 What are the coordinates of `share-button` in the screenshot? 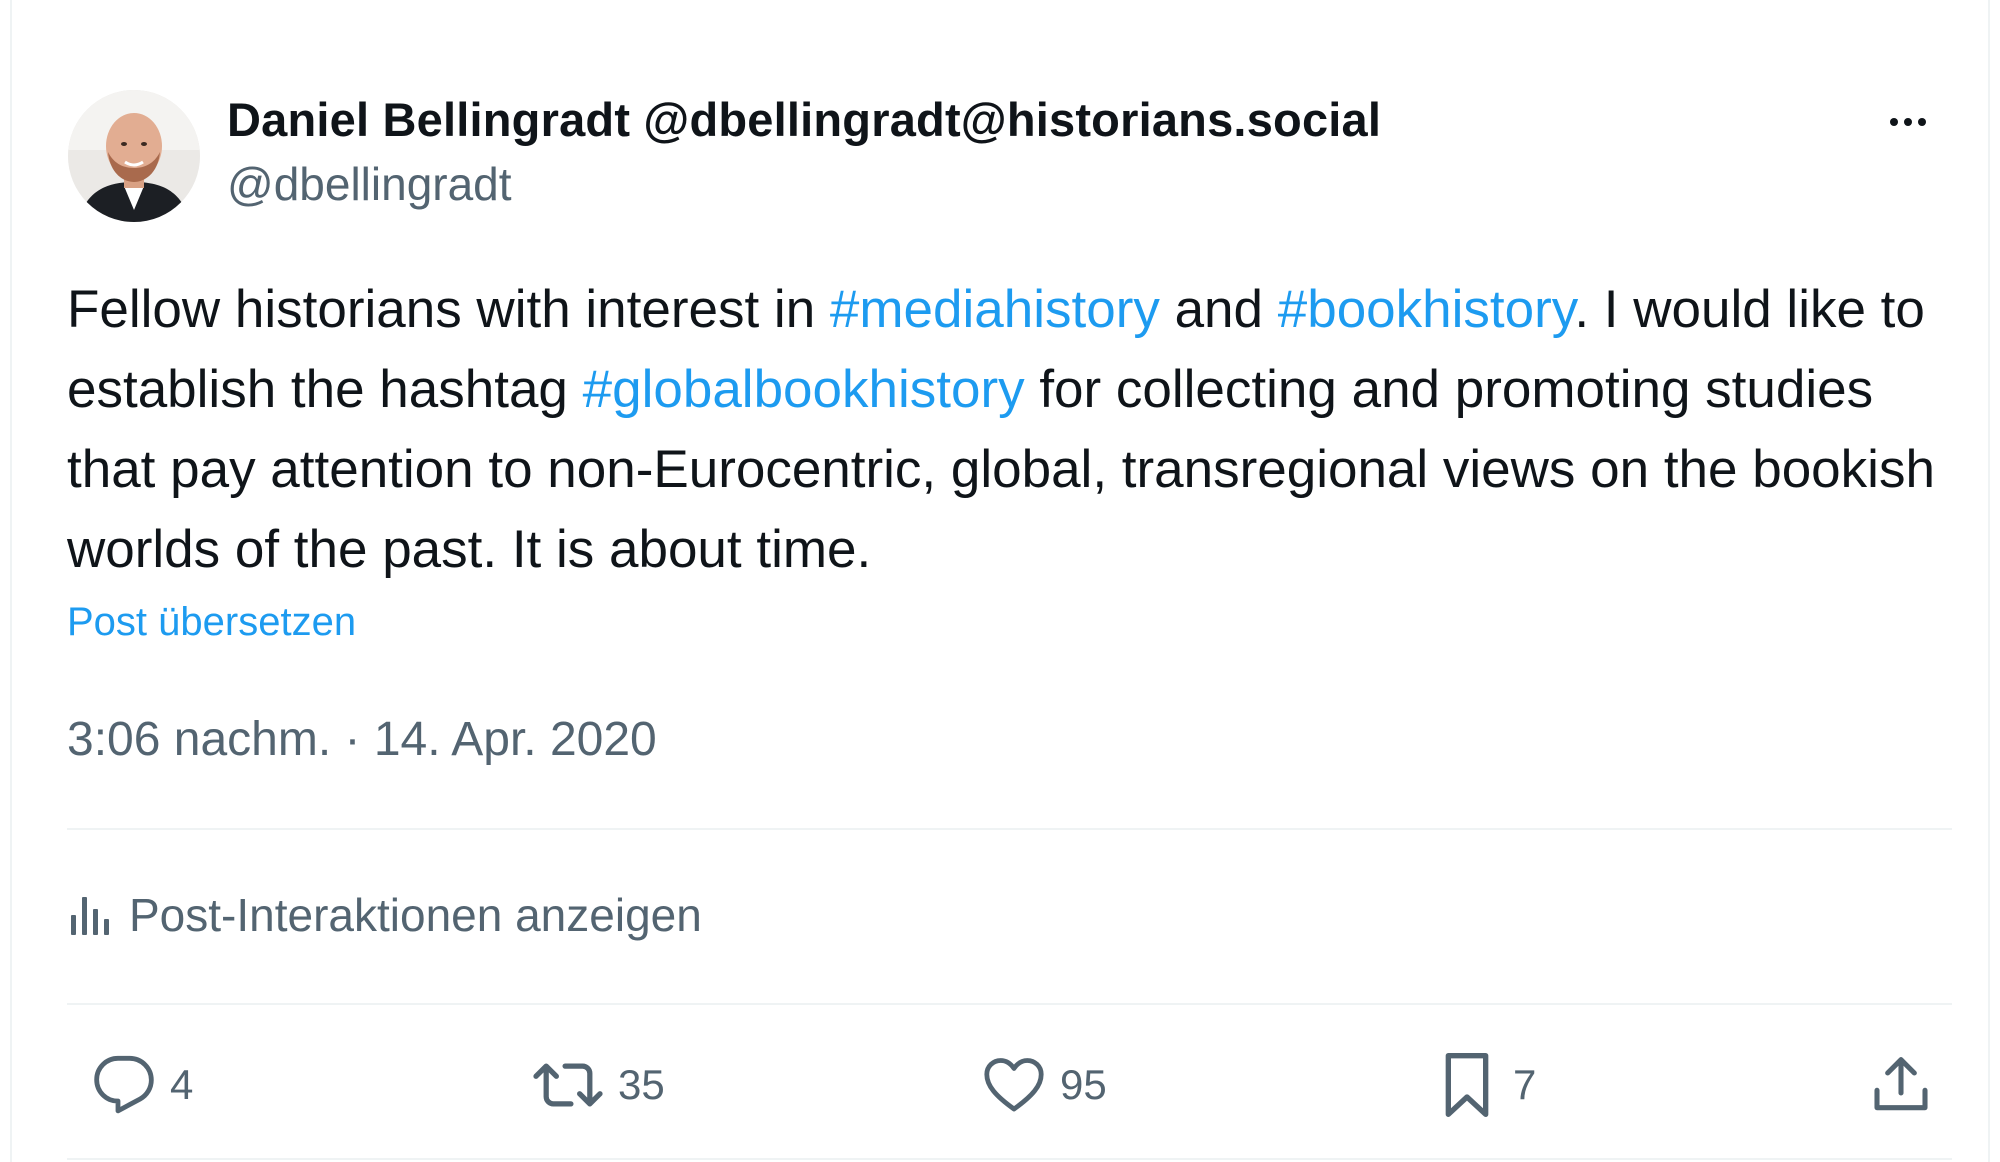 It's located at (1901, 1085).